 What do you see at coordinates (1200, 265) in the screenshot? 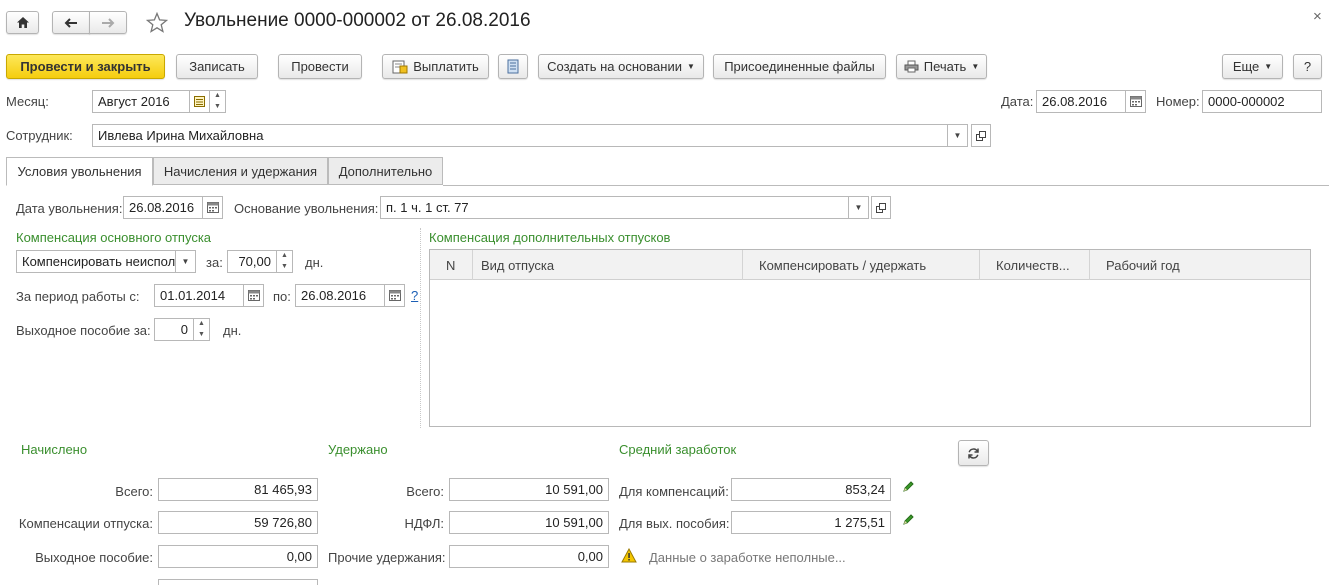
I see `column-header-working-year: Рабочий год` at bounding box center [1200, 265].